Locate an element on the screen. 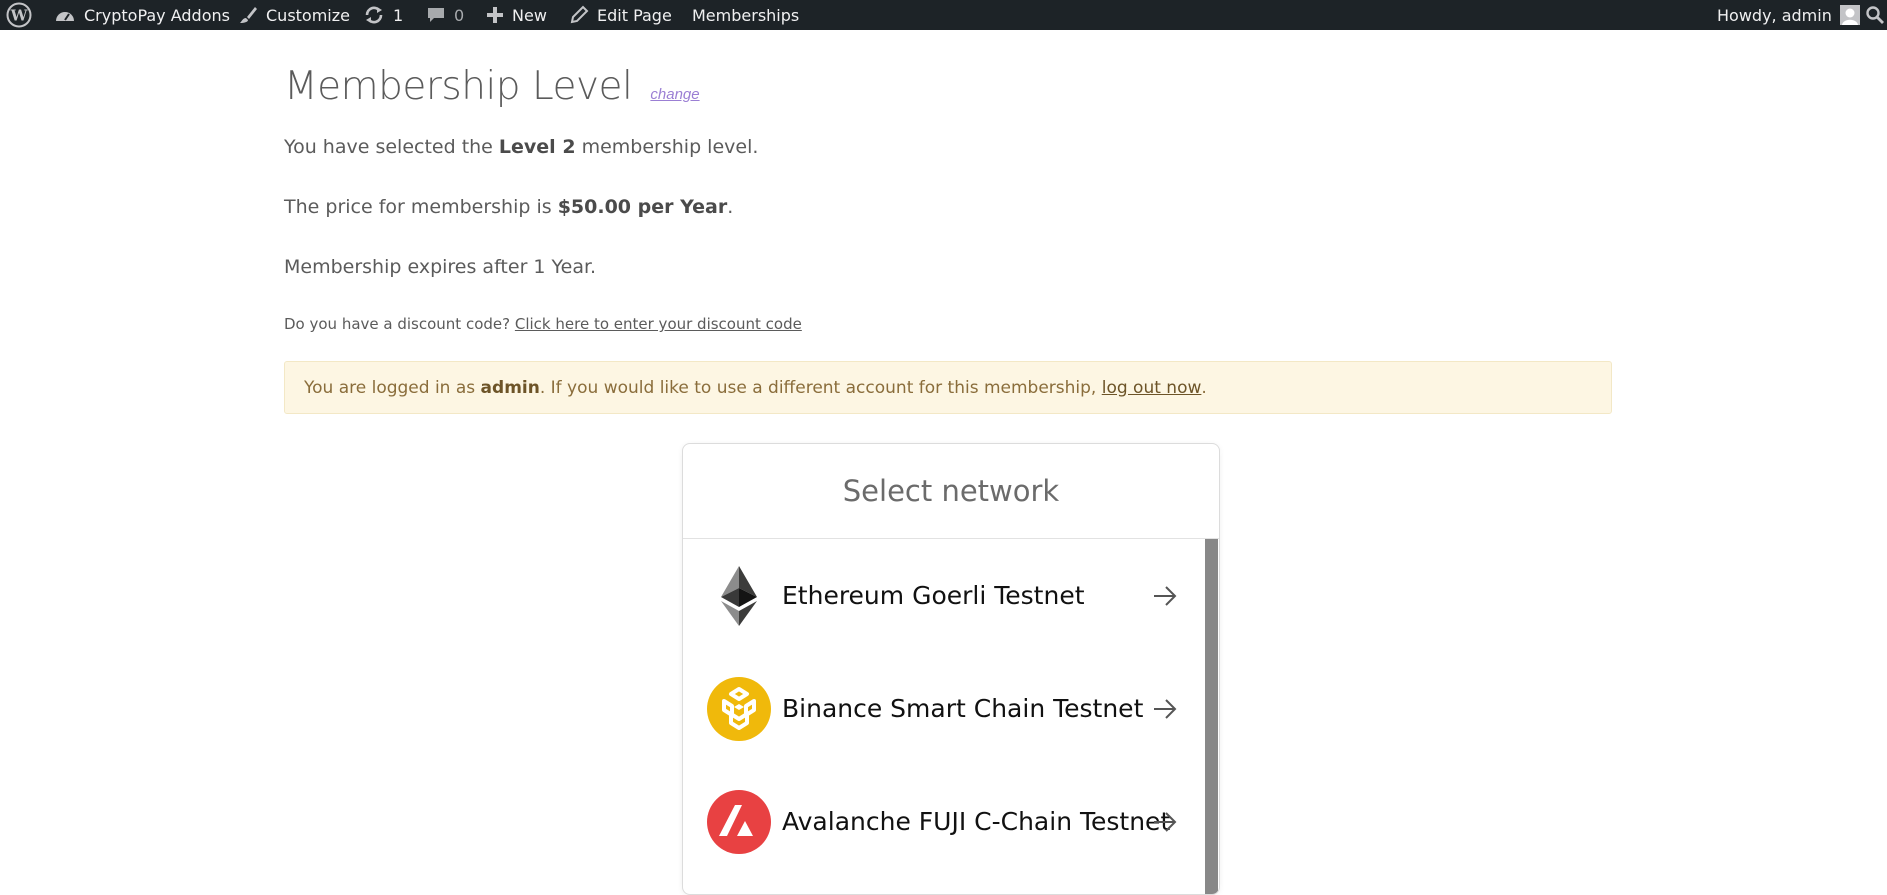  new-content-menu: New is located at coordinates (516, 15).